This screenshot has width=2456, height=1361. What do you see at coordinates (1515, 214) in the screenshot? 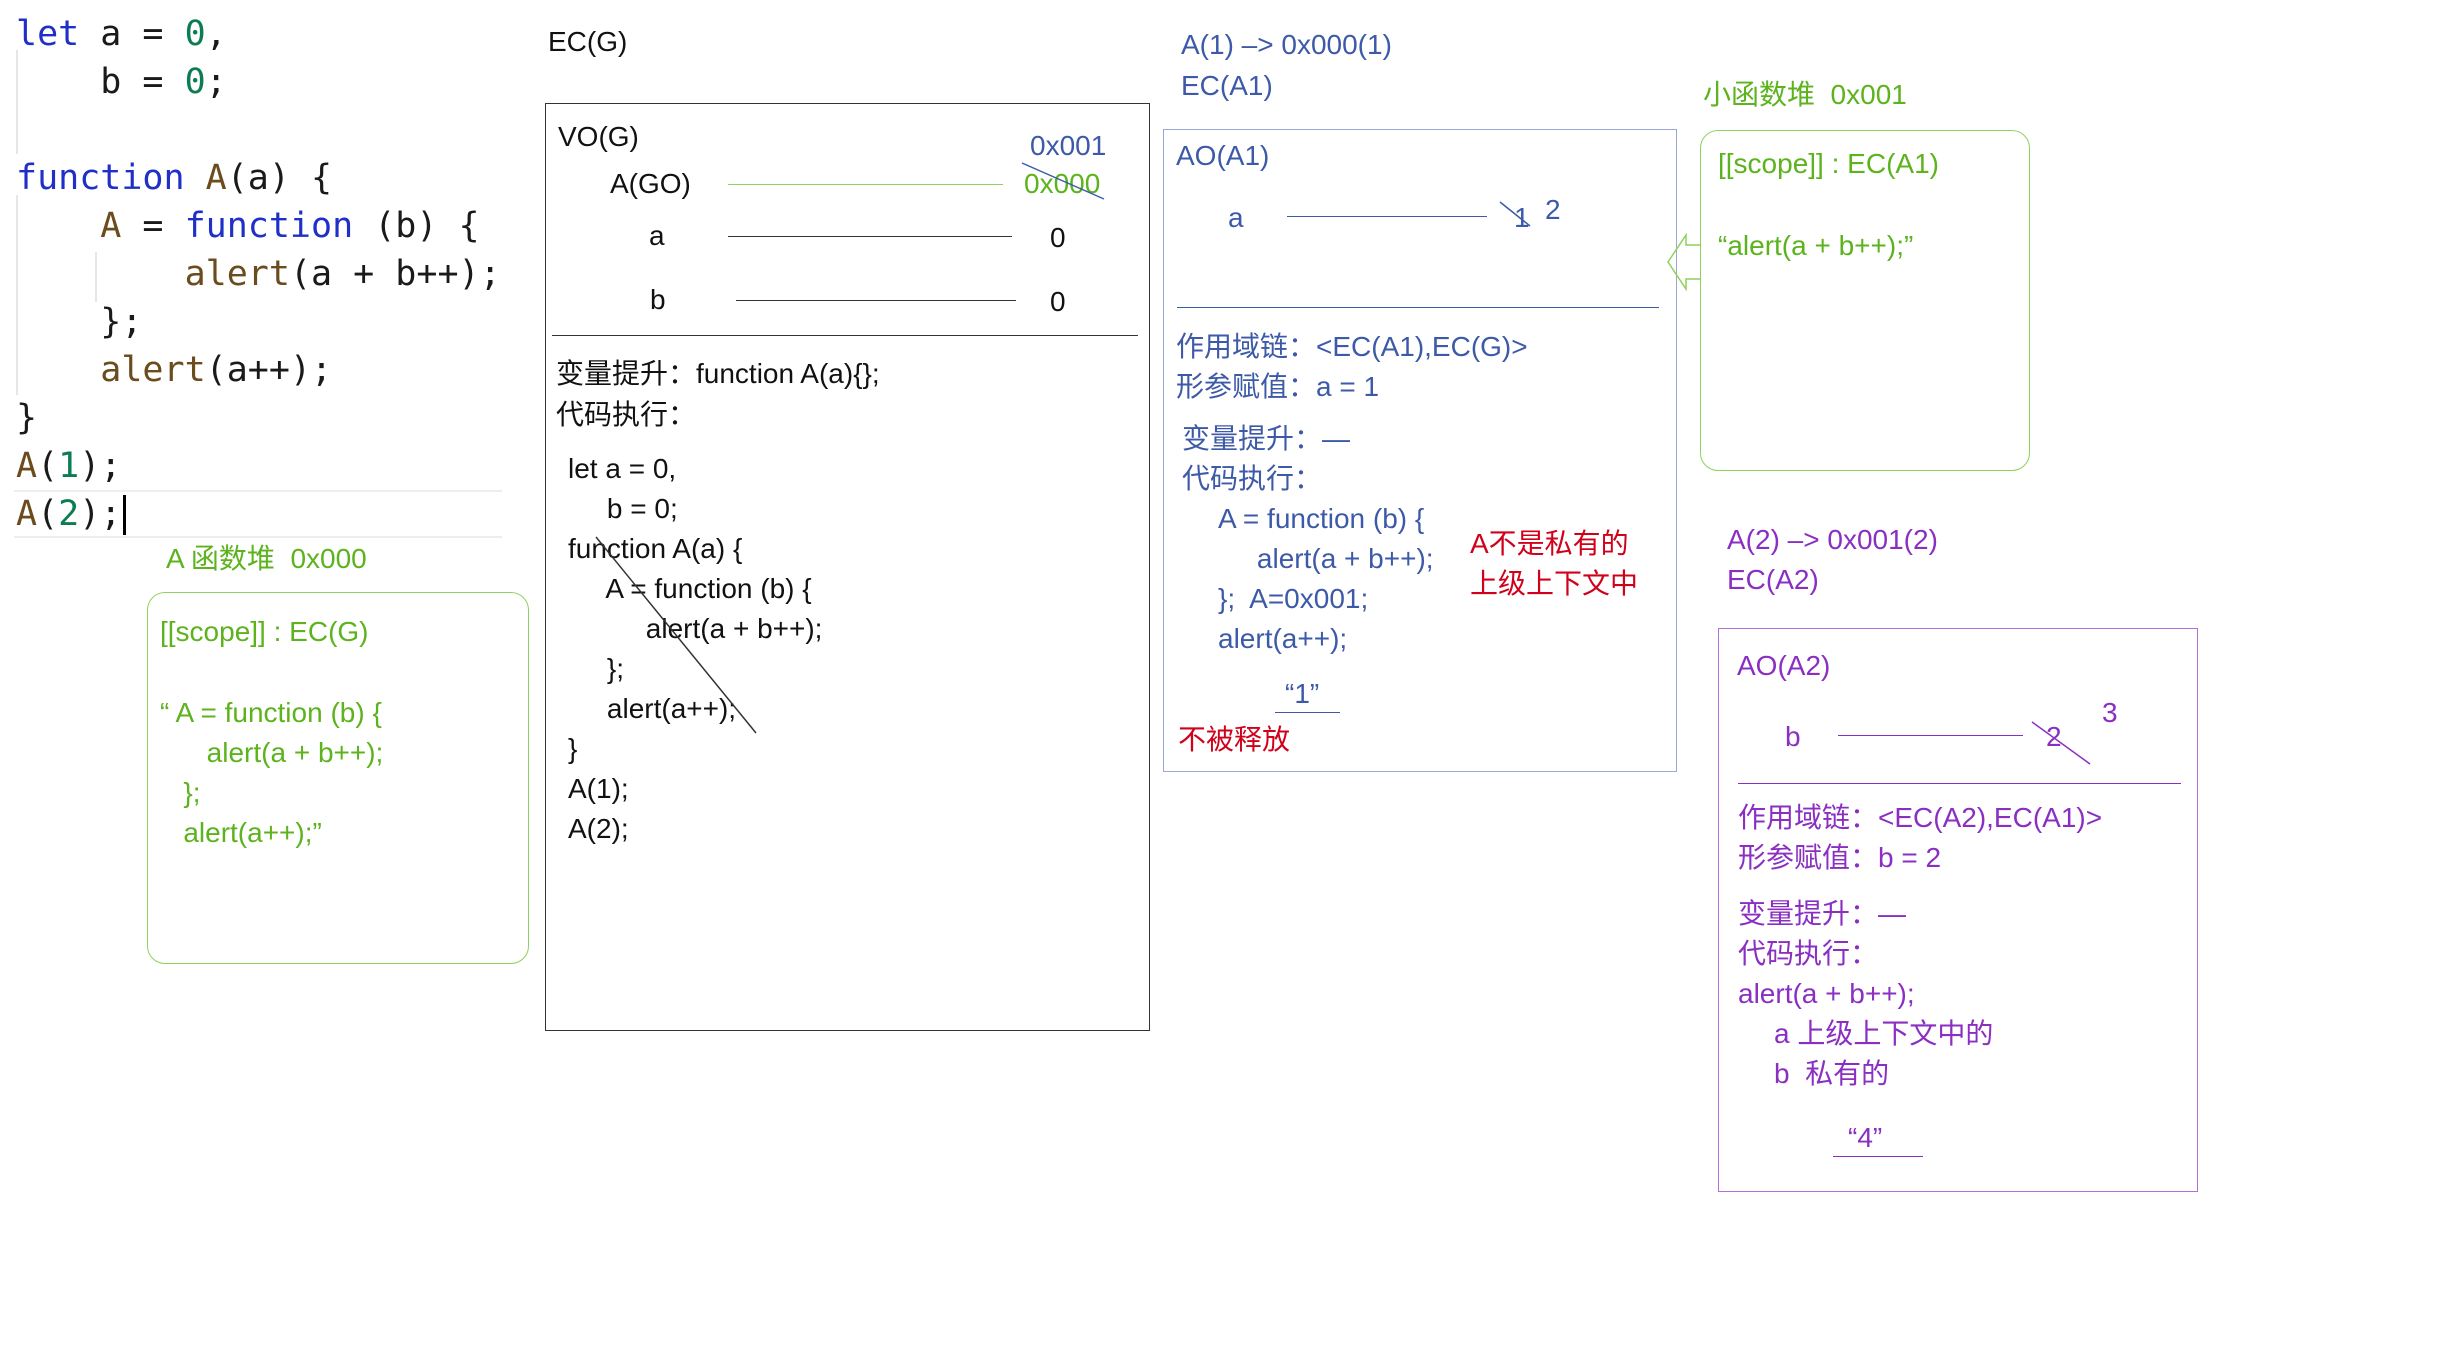
I see `strike-ao-a1-value` at bounding box center [1515, 214].